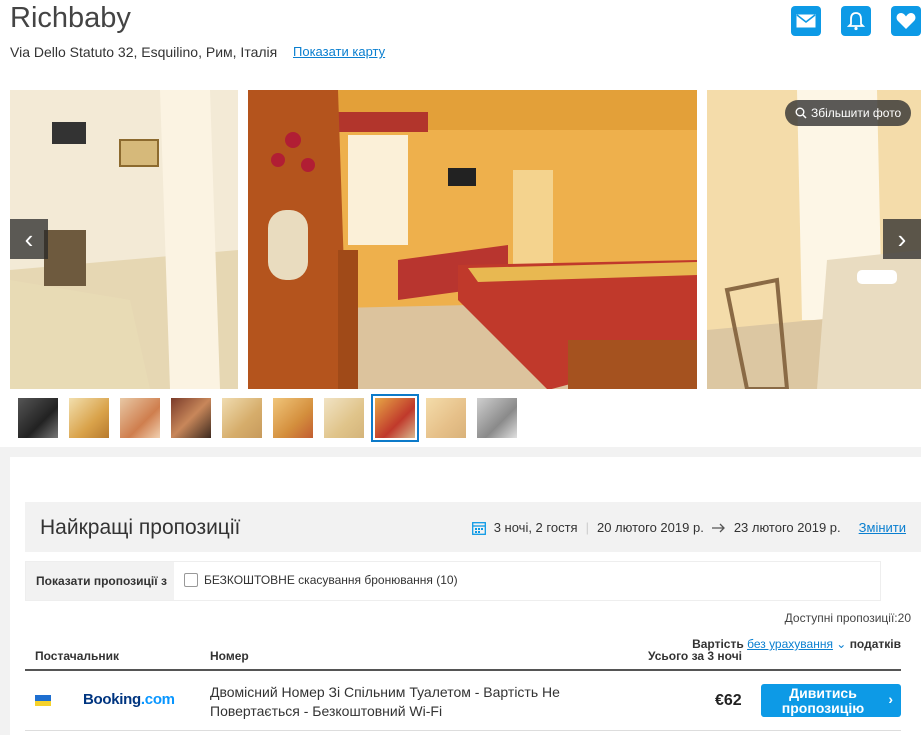  I want to click on gallery-prev-button: ‹, so click(29, 239).